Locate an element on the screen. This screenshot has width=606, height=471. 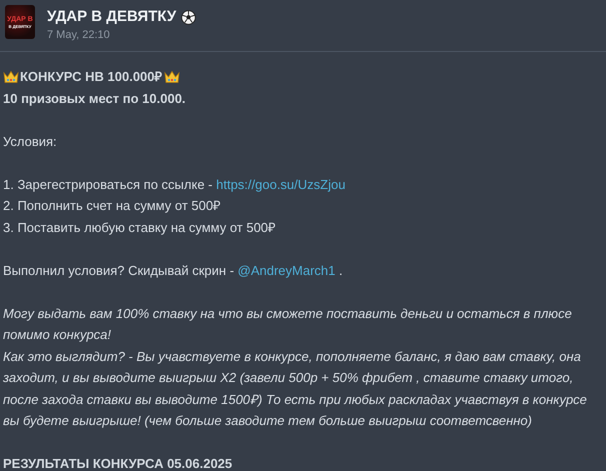
post-text: Условия: is located at coordinates (30, 141).